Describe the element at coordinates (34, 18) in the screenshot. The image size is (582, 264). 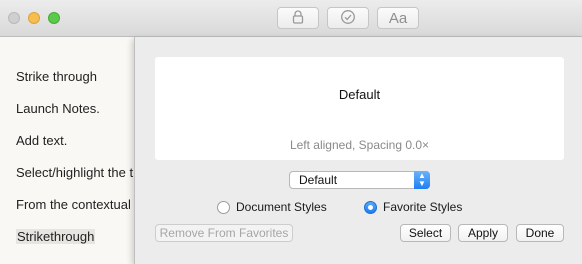
I see `minimize-window-button` at that location.